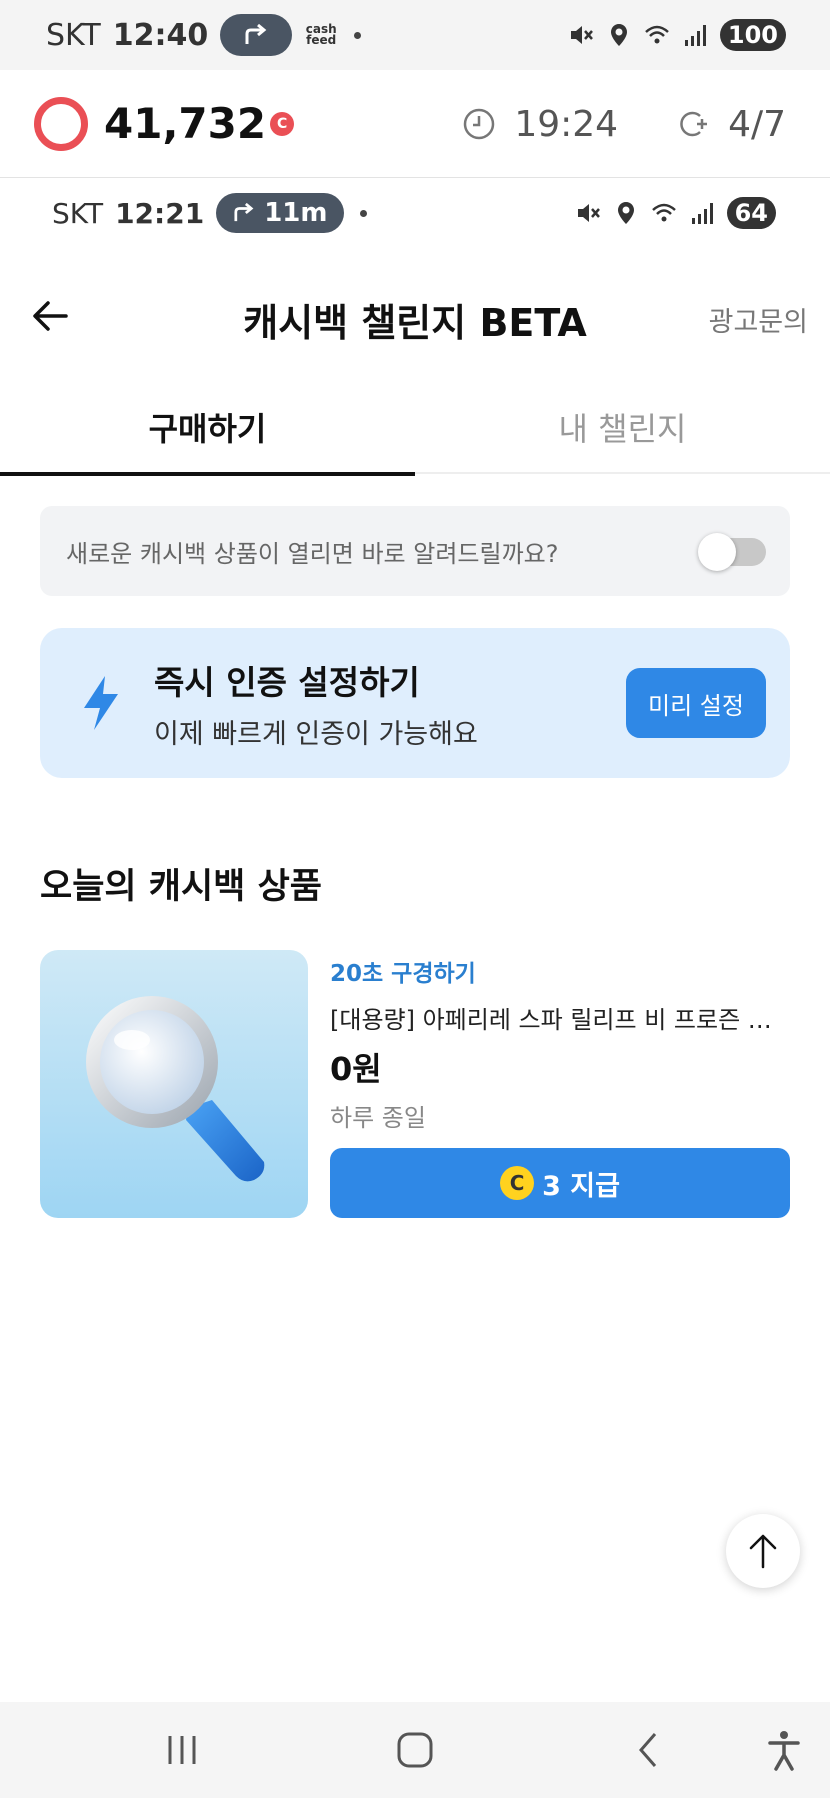 This screenshot has height=1798, width=830. I want to click on notify-text: 새로운 캐시백 상품이 열리면 바로 알려드릴까요?, so click(312, 553).